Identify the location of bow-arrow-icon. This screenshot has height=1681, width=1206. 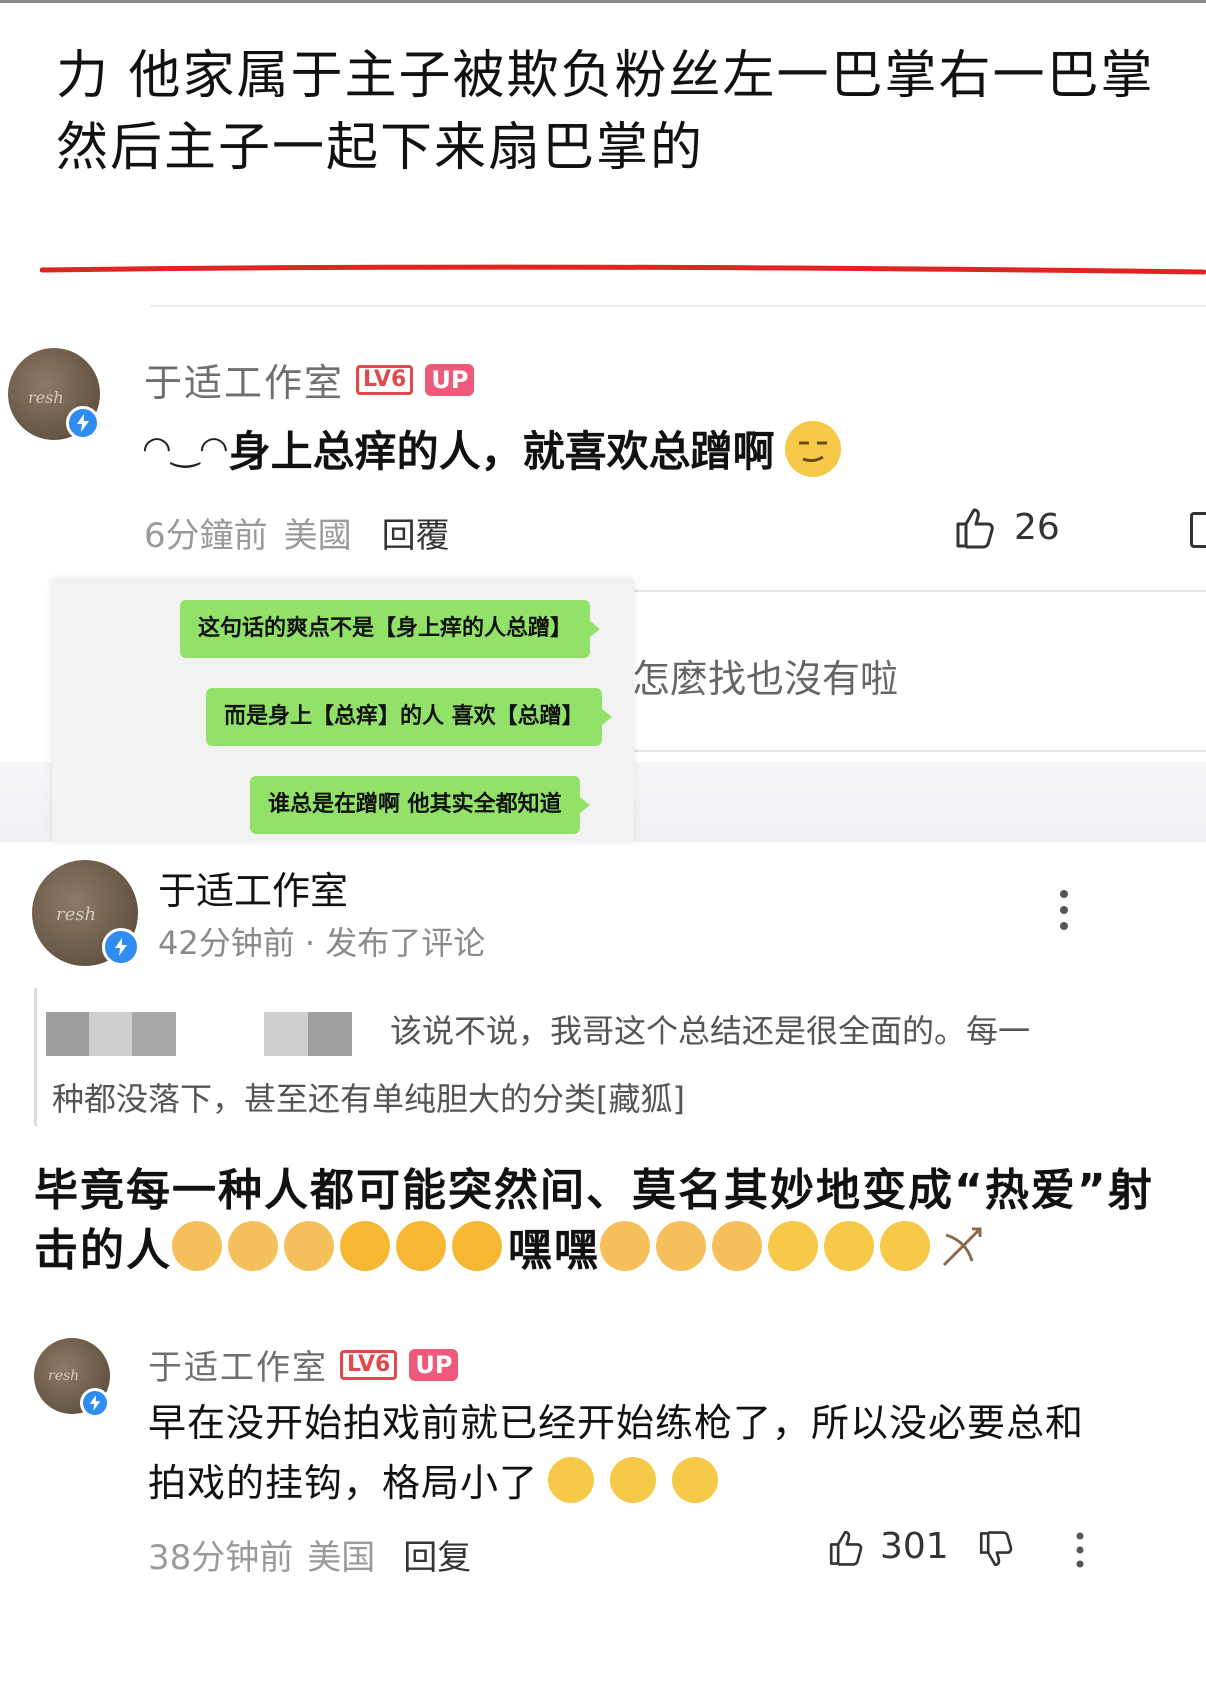
(962, 1247).